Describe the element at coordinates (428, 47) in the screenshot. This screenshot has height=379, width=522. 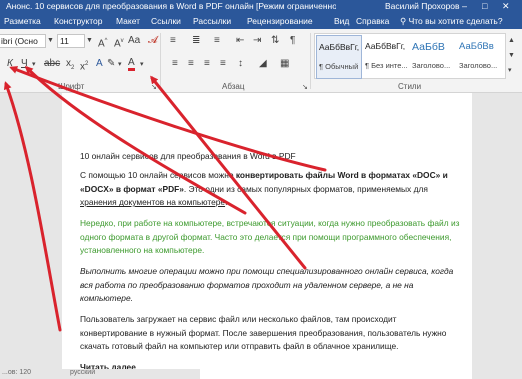
I see `style-sample: АаБбВ` at that location.